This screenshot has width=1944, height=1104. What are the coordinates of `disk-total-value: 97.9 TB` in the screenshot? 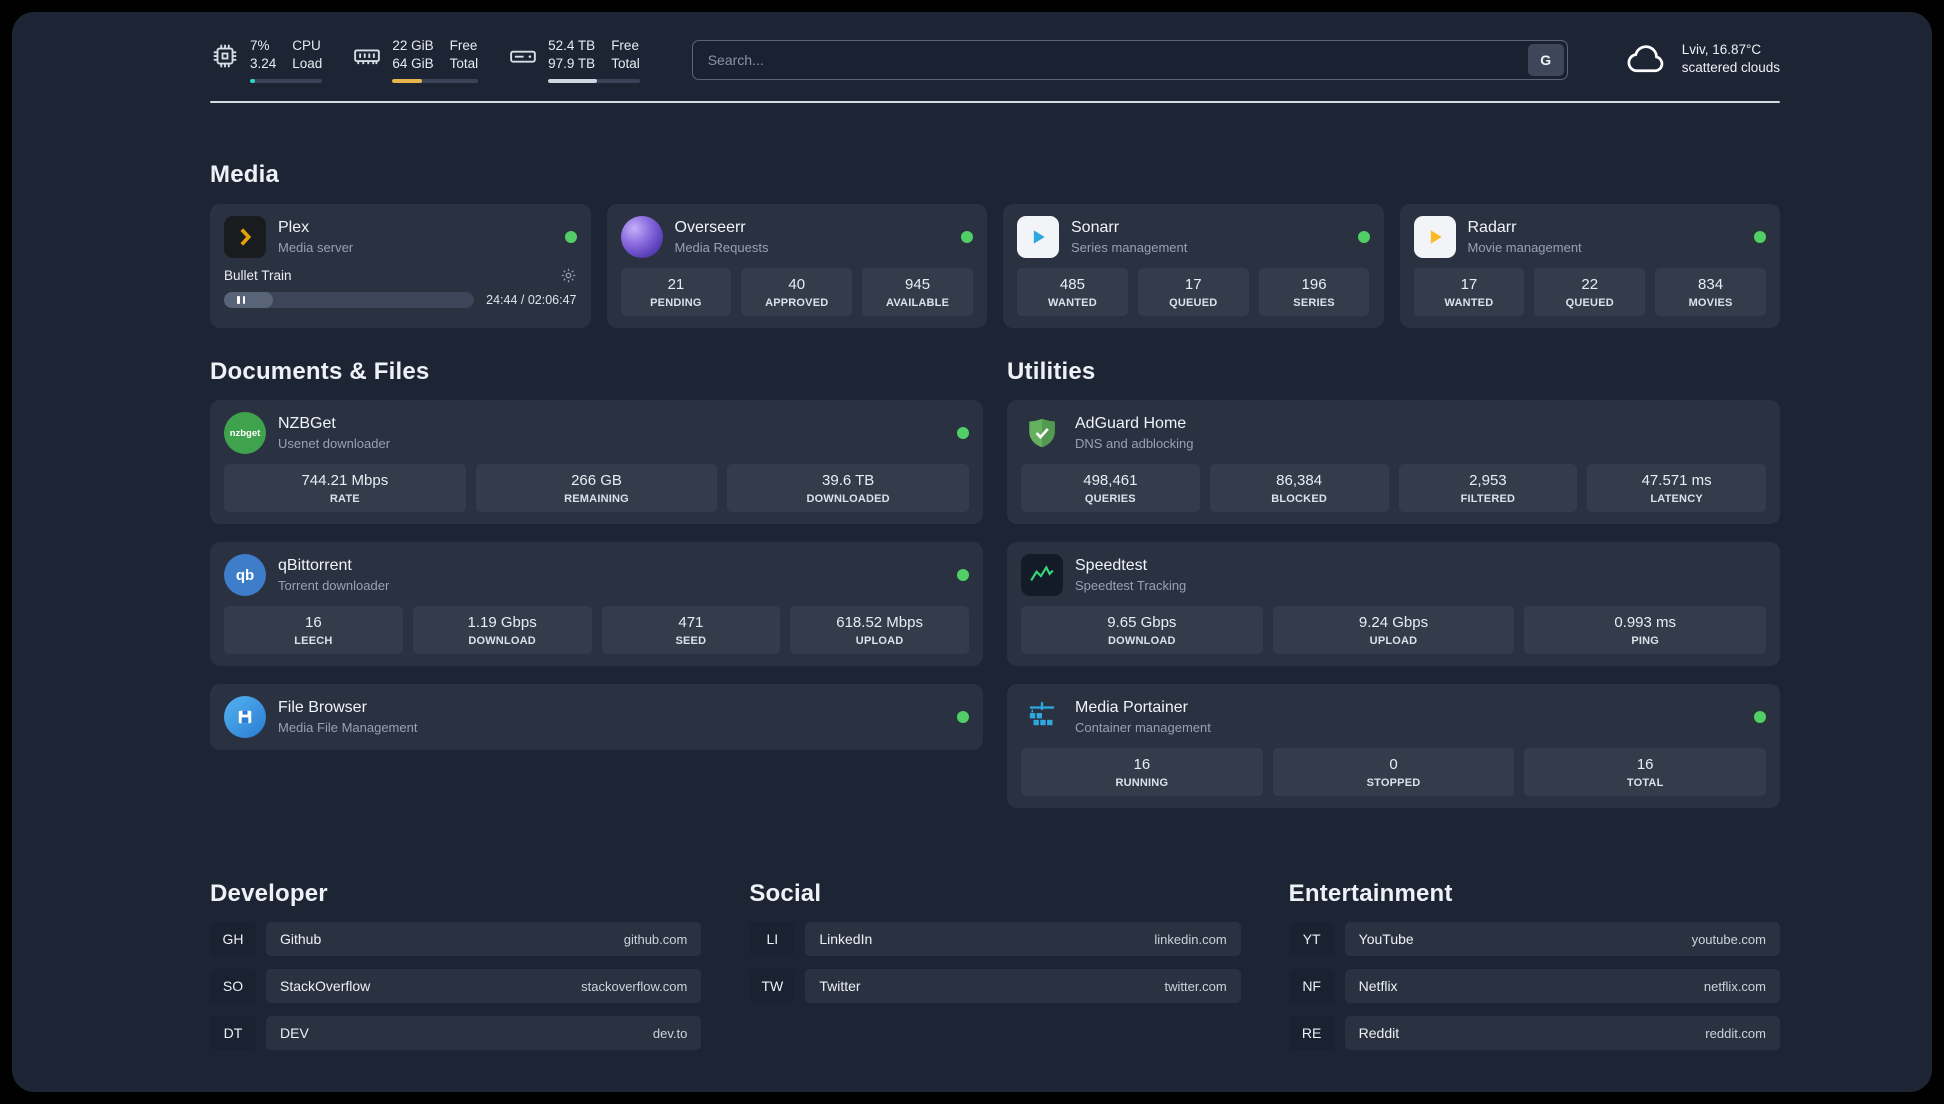 It's located at (572, 64).